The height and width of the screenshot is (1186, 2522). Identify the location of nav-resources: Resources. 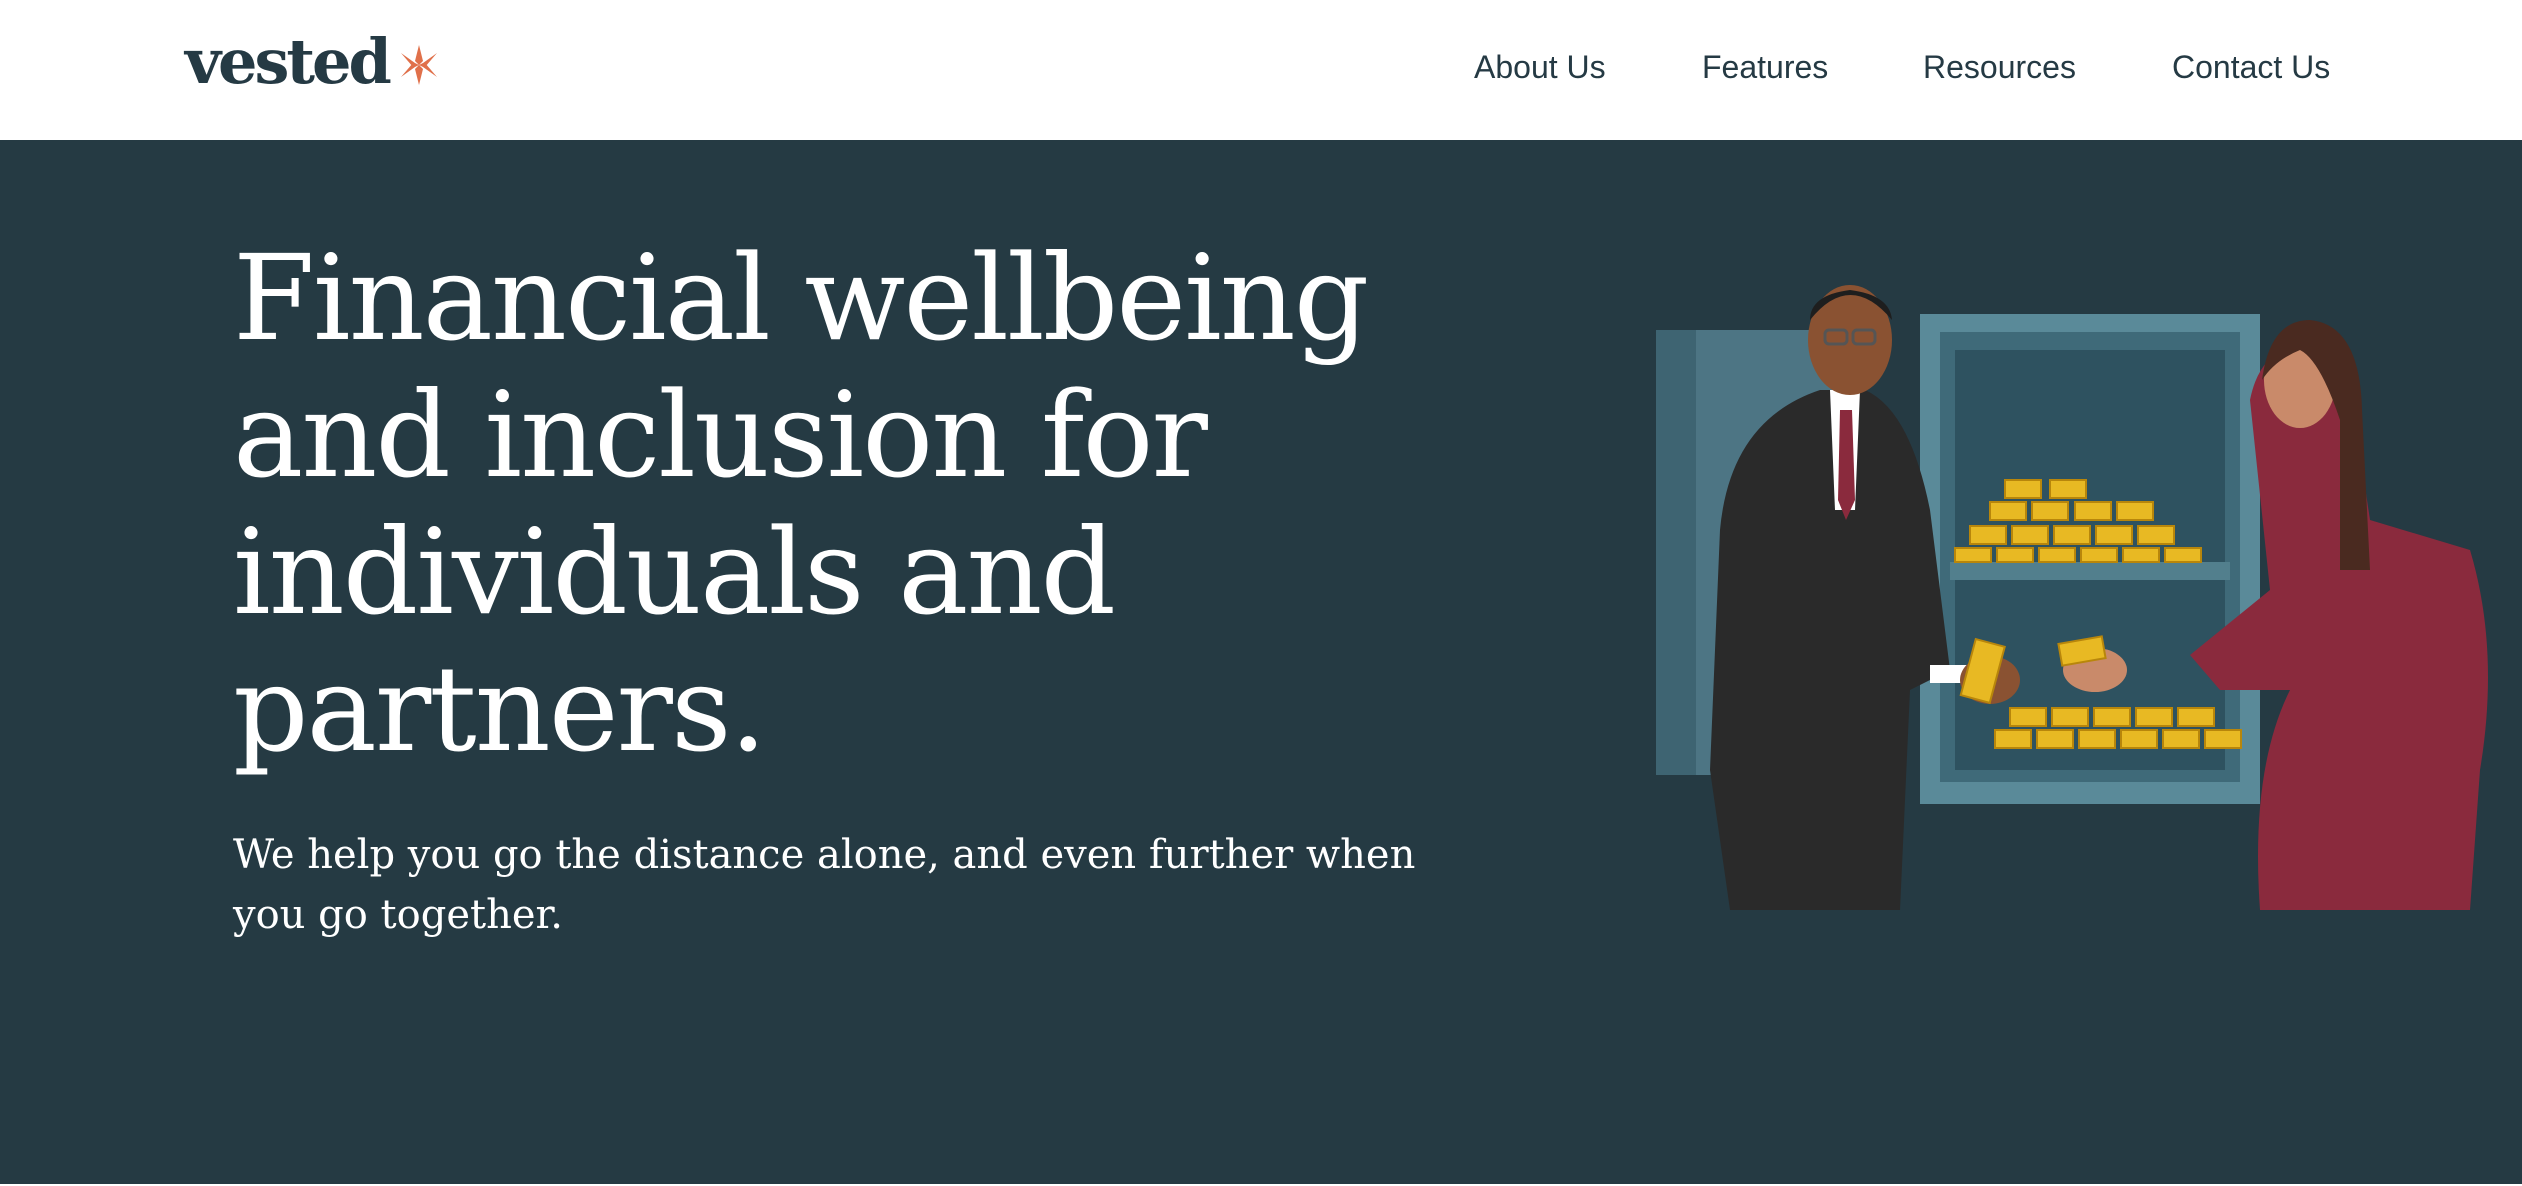
(1999, 67).